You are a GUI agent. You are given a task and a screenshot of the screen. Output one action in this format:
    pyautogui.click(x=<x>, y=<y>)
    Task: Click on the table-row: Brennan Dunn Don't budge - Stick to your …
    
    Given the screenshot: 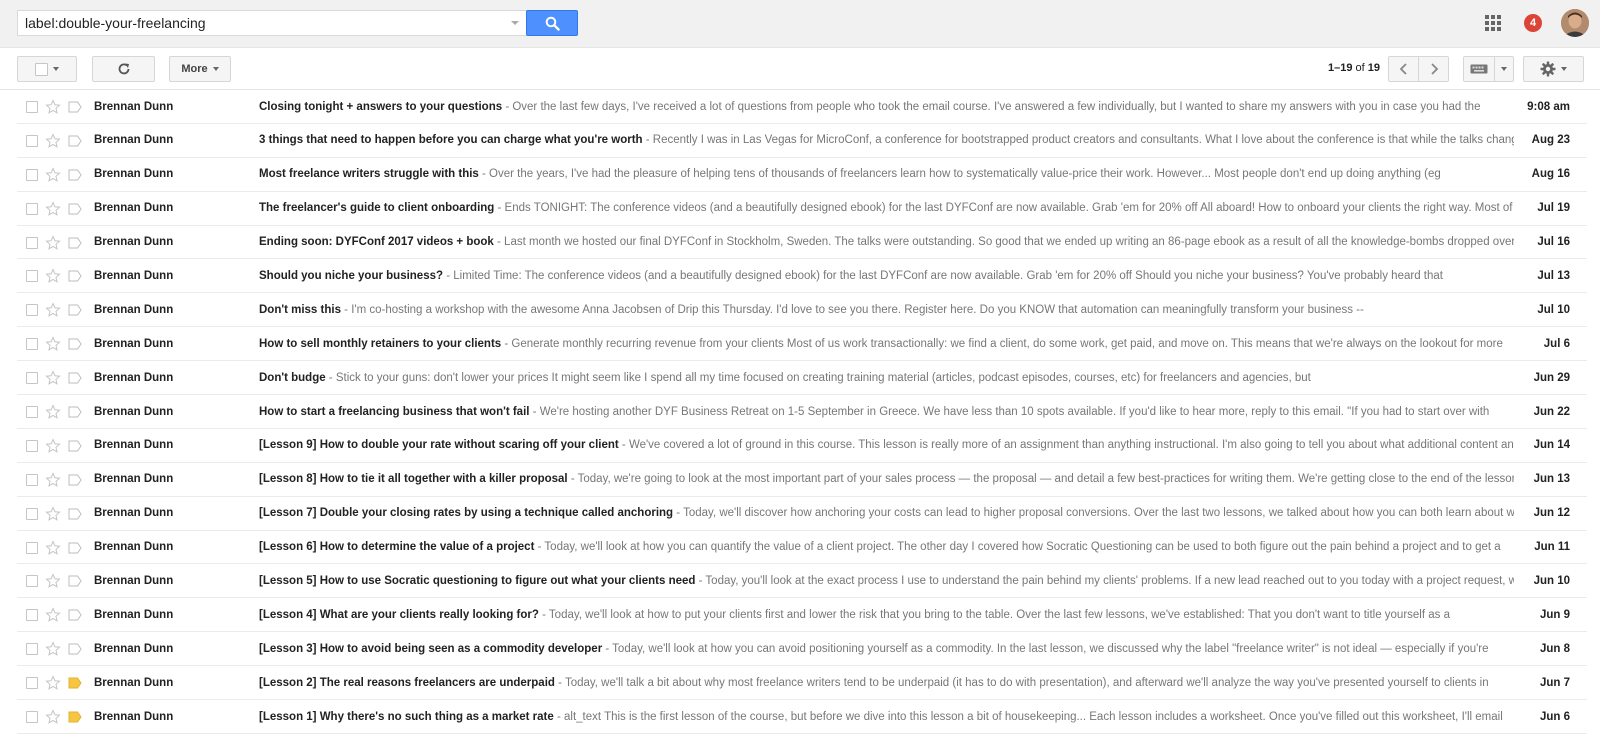 What is the action you would take?
    pyautogui.click(x=802, y=378)
    